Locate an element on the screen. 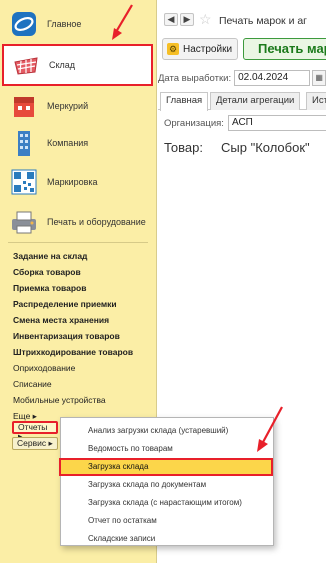  date-row: Дата выработки: 02.04.2024 ▦ is located at coordinates (242, 78).